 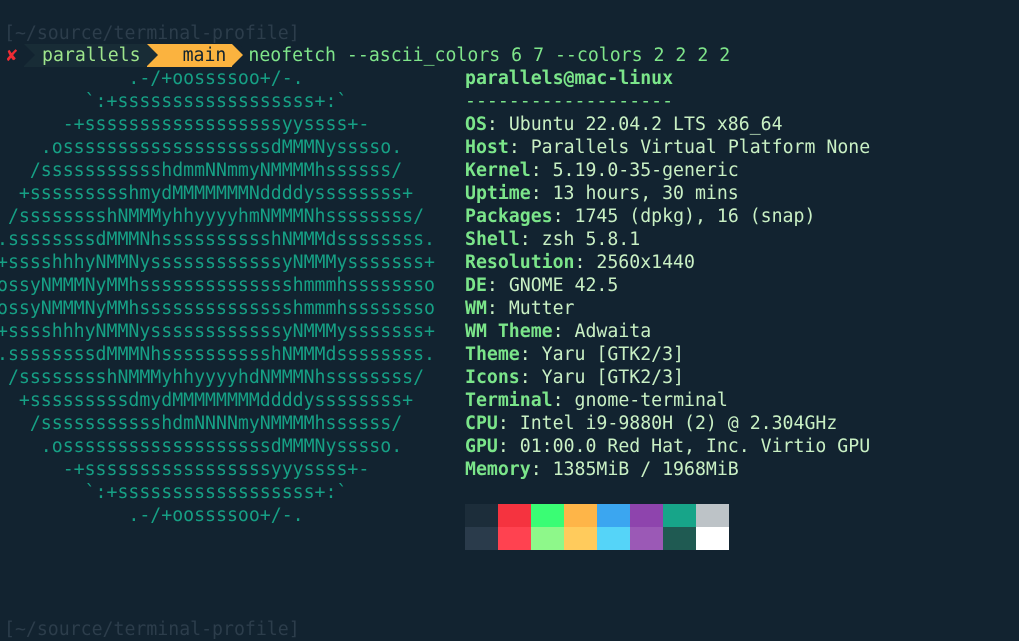 I want to click on prompt-git-segment: main, so click(x=195, y=55).